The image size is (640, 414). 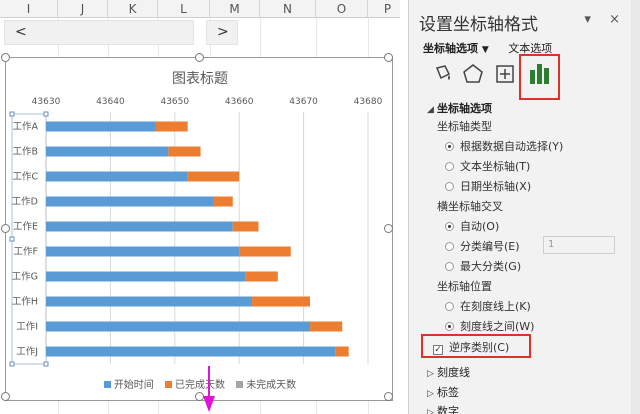 What do you see at coordinates (505, 74) in the screenshot?
I see `size-properties-icon` at bounding box center [505, 74].